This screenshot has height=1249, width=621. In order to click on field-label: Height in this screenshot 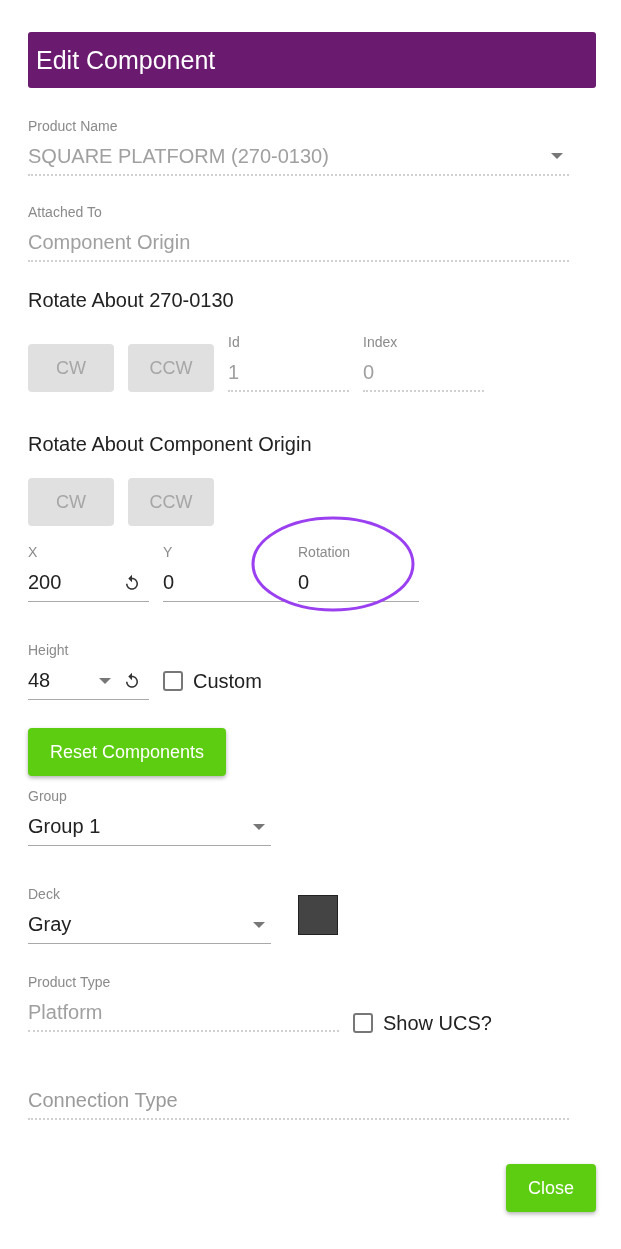, I will do `click(49, 650)`.